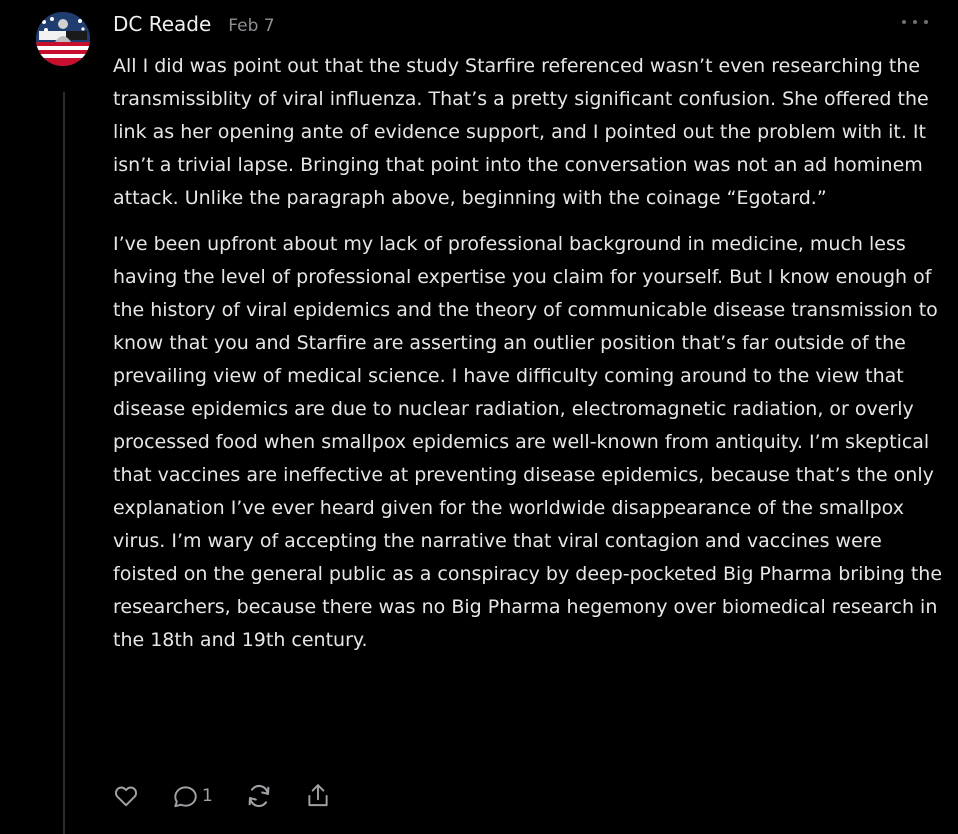 This screenshot has width=958, height=834. I want to click on author-name: DC Reade, so click(162, 24).